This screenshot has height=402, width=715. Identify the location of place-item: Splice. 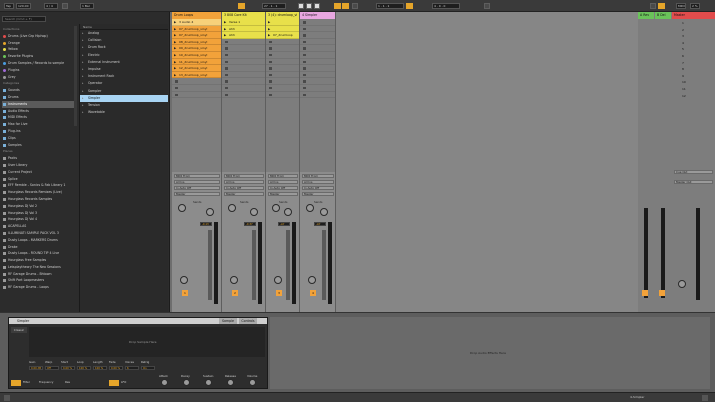
(39, 179).